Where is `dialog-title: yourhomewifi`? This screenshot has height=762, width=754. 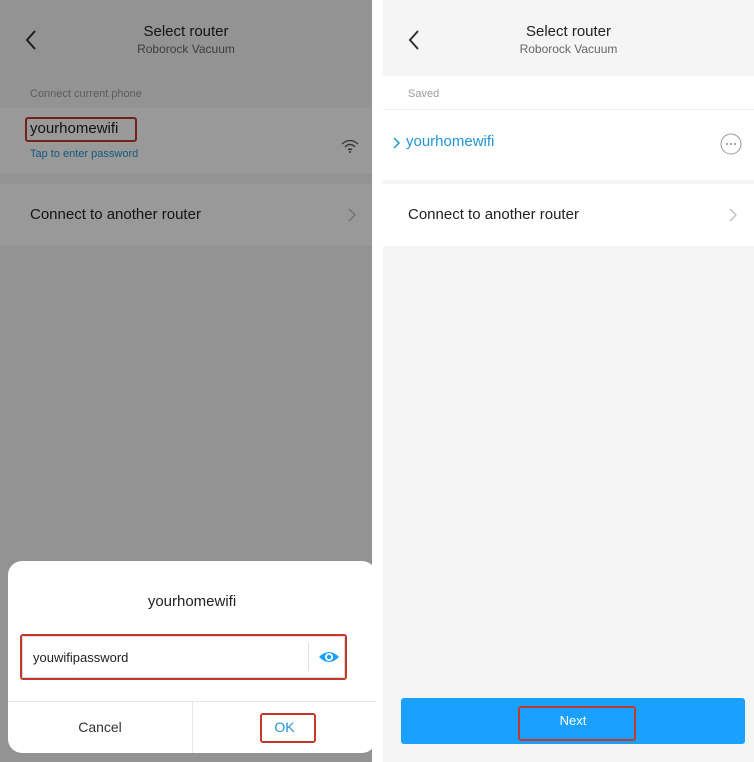 dialog-title: yourhomewifi is located at coordinates (192, 601).